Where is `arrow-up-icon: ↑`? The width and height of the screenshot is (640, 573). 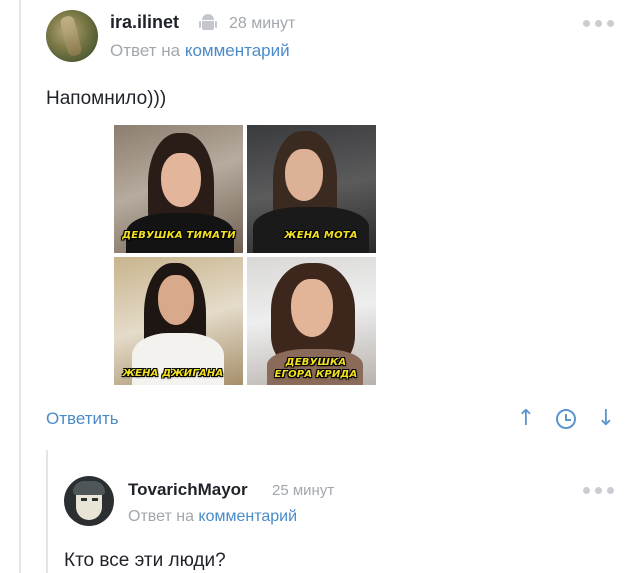 arrow-up-icon: ↑ is located at coordinates (526, 419).